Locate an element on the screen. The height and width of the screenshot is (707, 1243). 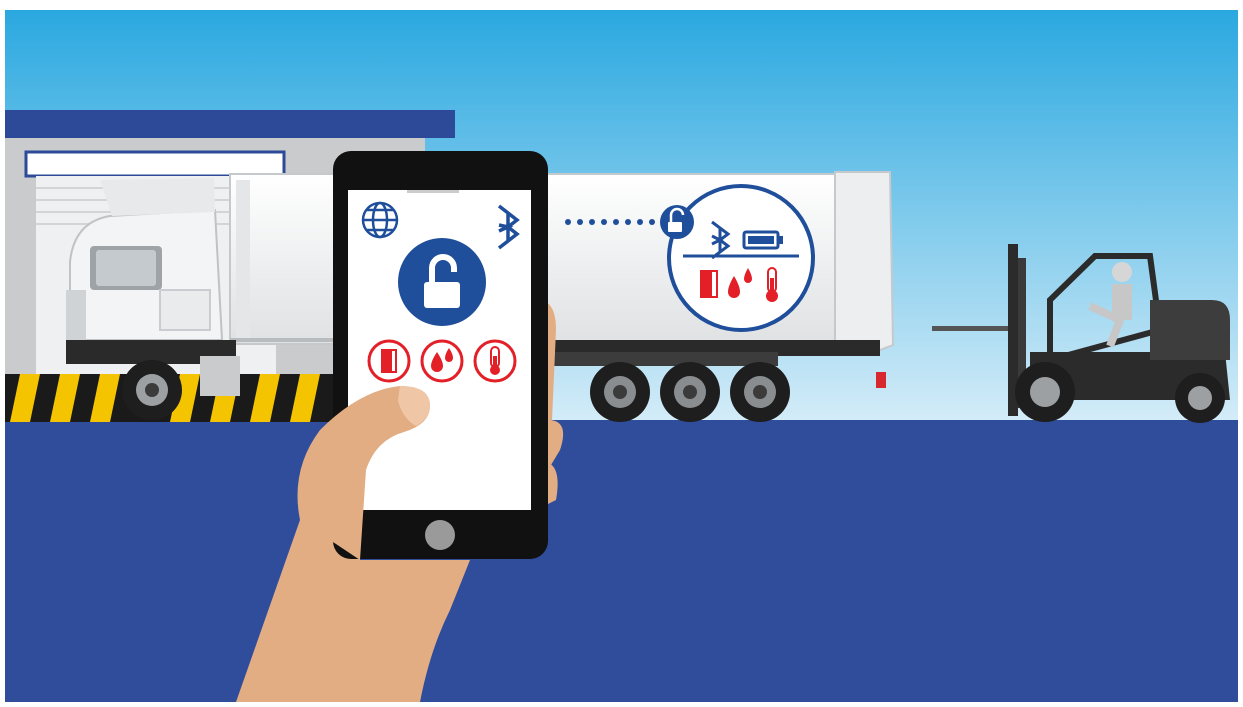
smartphone is located at coordinates (440, 355).